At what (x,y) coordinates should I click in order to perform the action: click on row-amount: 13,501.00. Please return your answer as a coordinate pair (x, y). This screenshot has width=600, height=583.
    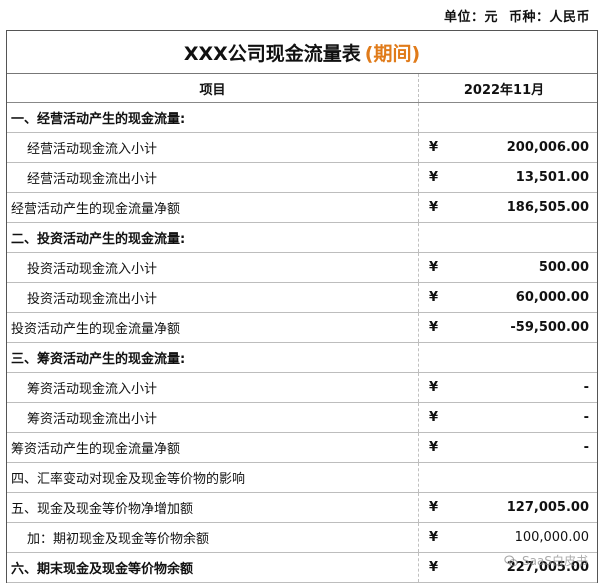
    Looking at the image, I should click on (552, 177).